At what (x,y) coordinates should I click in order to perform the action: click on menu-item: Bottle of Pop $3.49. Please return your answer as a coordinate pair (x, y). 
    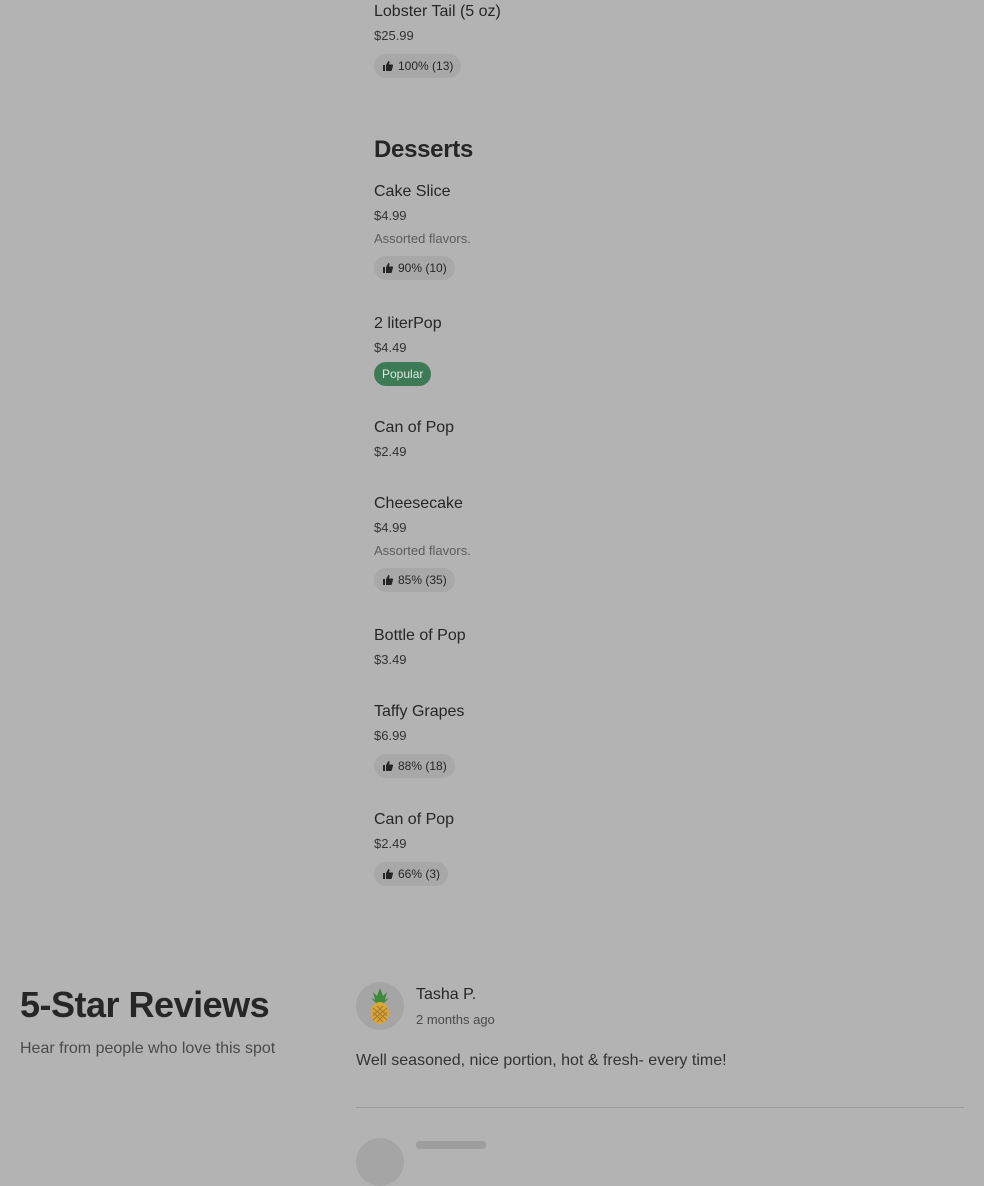
    Looking at the image, I should click on (420, 647).